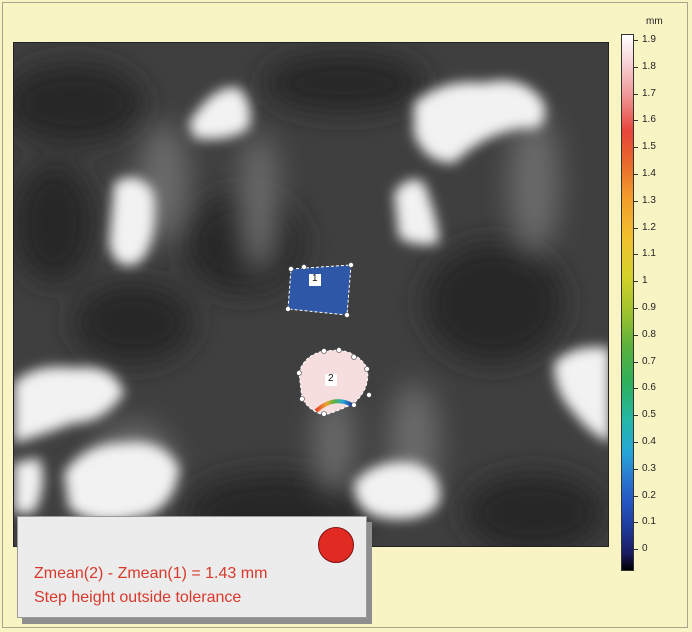 This screenshot has height=632, width=692. Describe the element at coordinates (336, 545) in the screenshot. I see `status-indicator-icon` at that location.